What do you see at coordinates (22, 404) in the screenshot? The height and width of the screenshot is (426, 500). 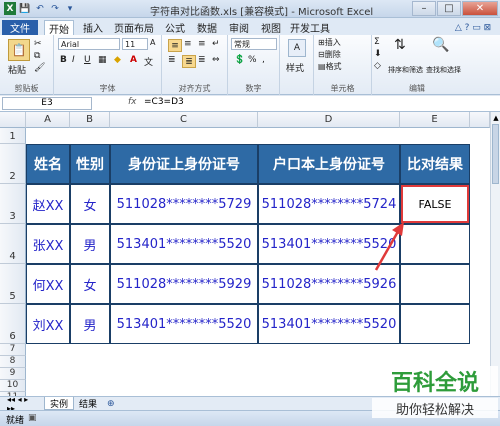 I see `sheet-nav-icons: ◂◂ ◂ ▸ ▸▸` at bounding box center [22, 404].